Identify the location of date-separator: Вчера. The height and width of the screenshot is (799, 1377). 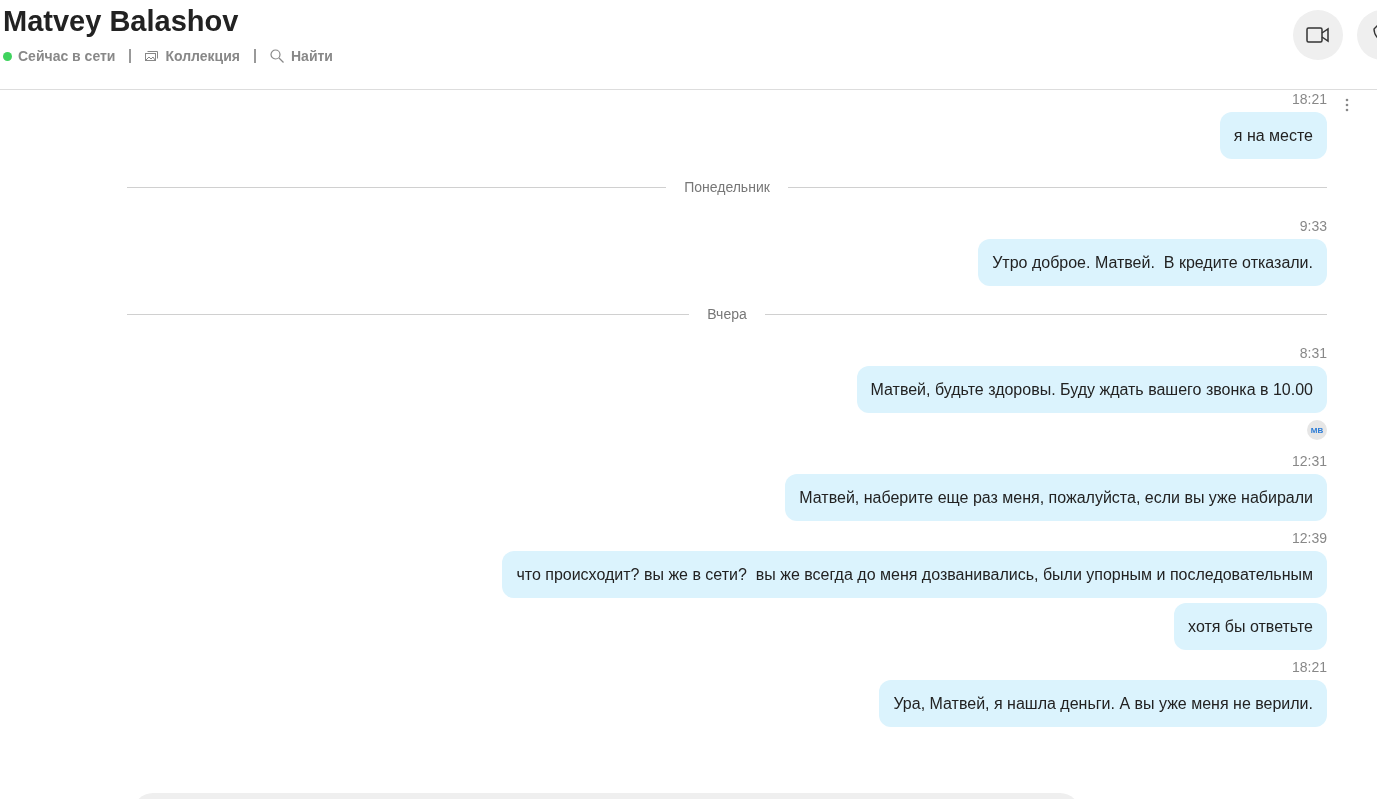
(727, 314).